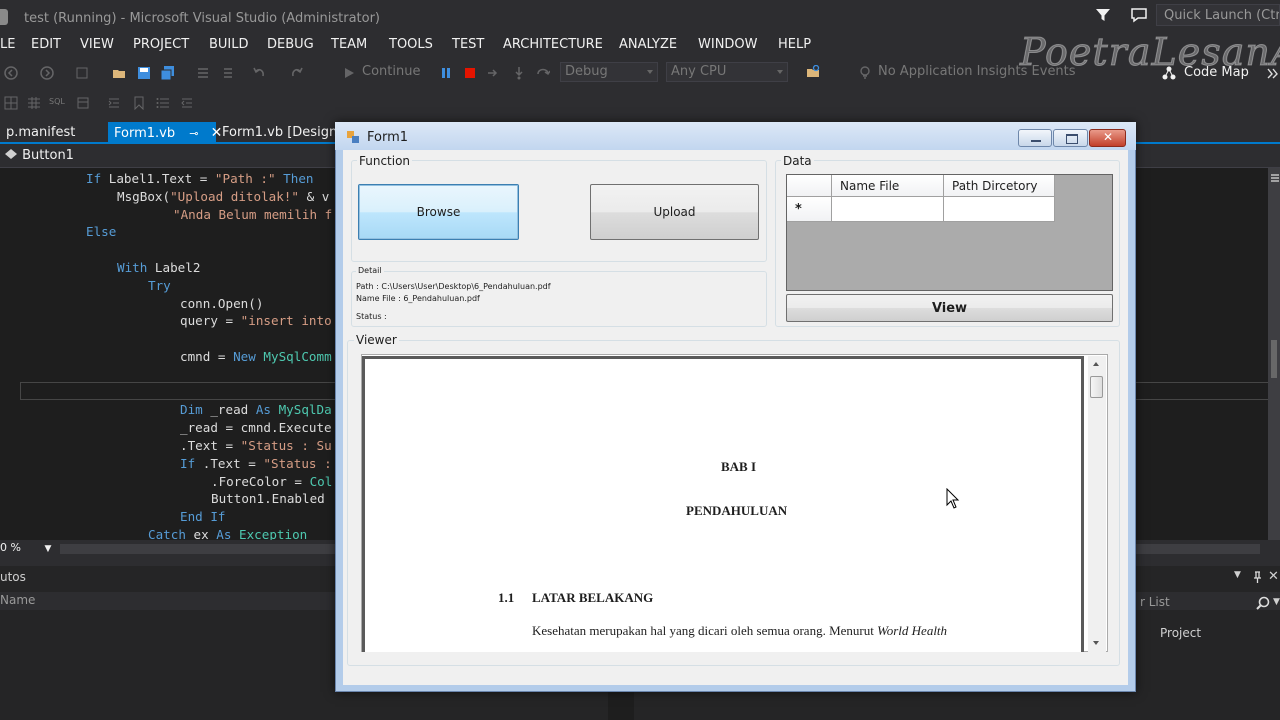 The width and height of the screenshot is (1280, 720). I want to click on feedback-icon, so click(1139, 15).